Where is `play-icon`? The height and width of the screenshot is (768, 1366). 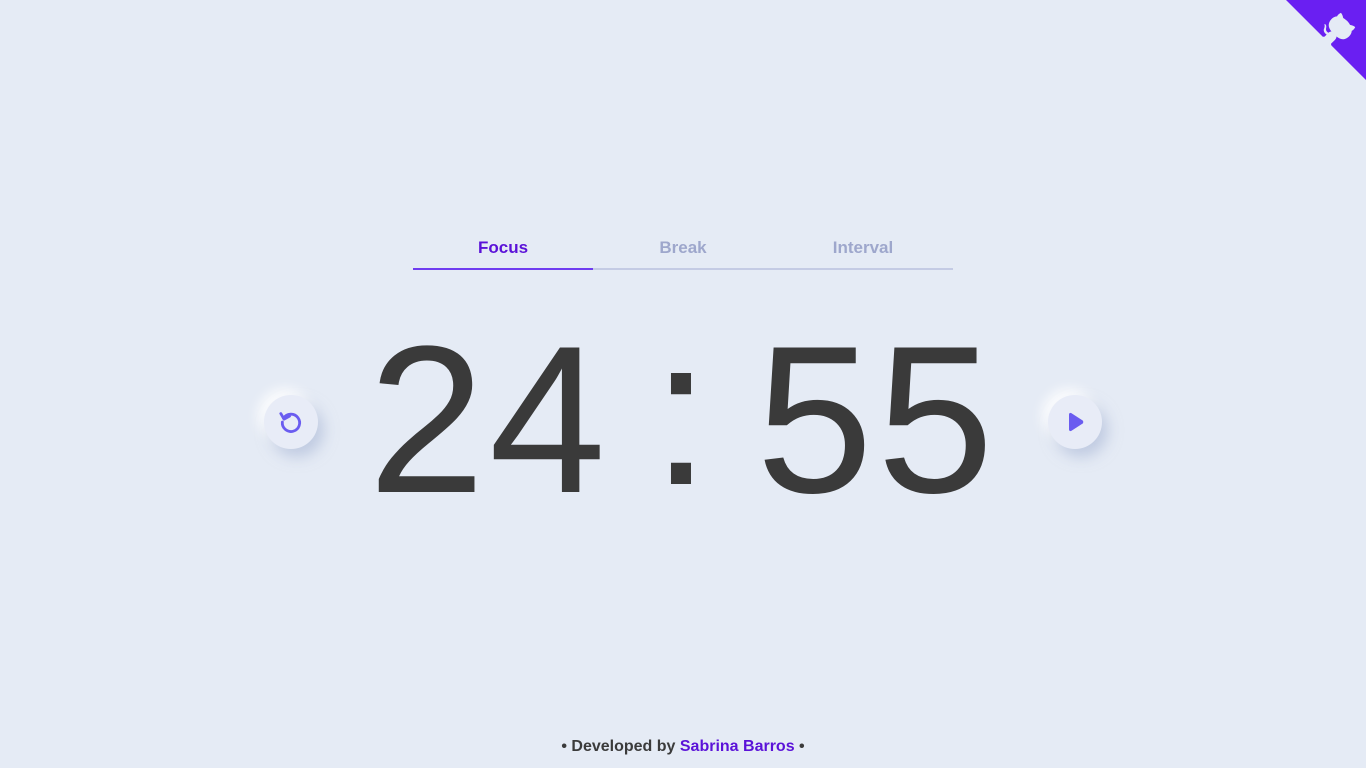 play-icon is located at coordinates (1076, 422).